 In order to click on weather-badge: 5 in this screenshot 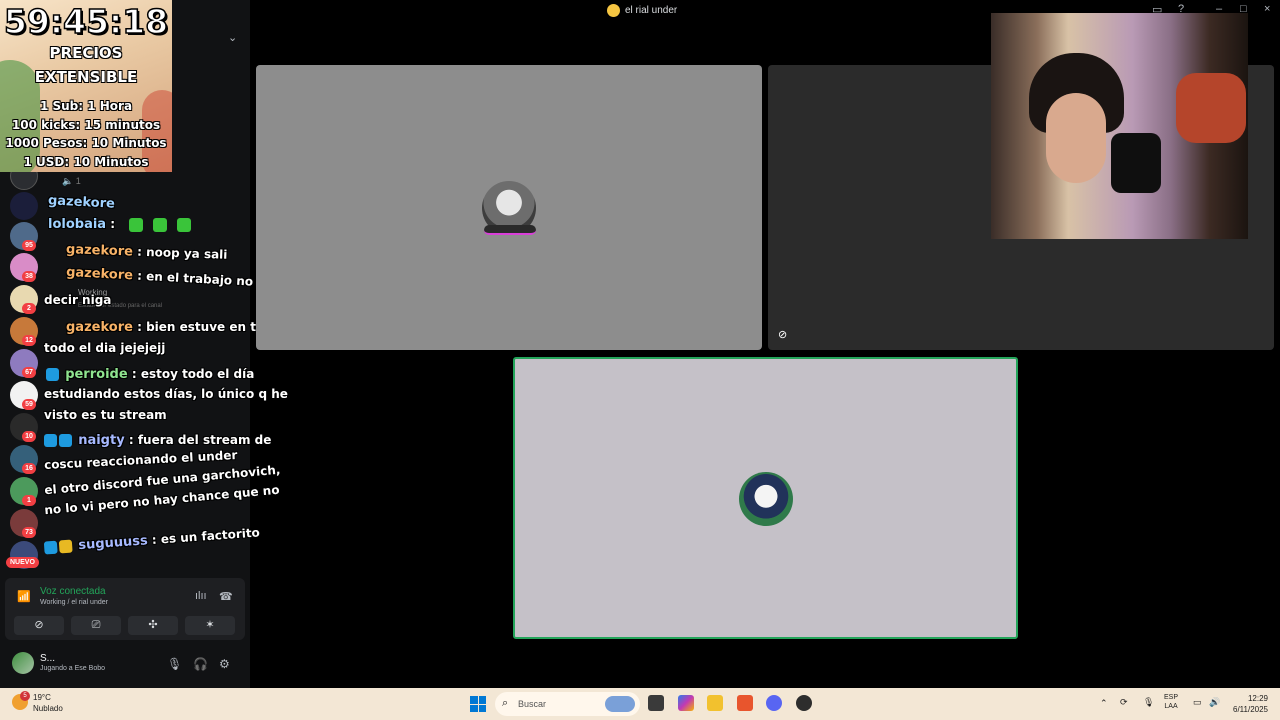, I will do `click(25, 696)`.